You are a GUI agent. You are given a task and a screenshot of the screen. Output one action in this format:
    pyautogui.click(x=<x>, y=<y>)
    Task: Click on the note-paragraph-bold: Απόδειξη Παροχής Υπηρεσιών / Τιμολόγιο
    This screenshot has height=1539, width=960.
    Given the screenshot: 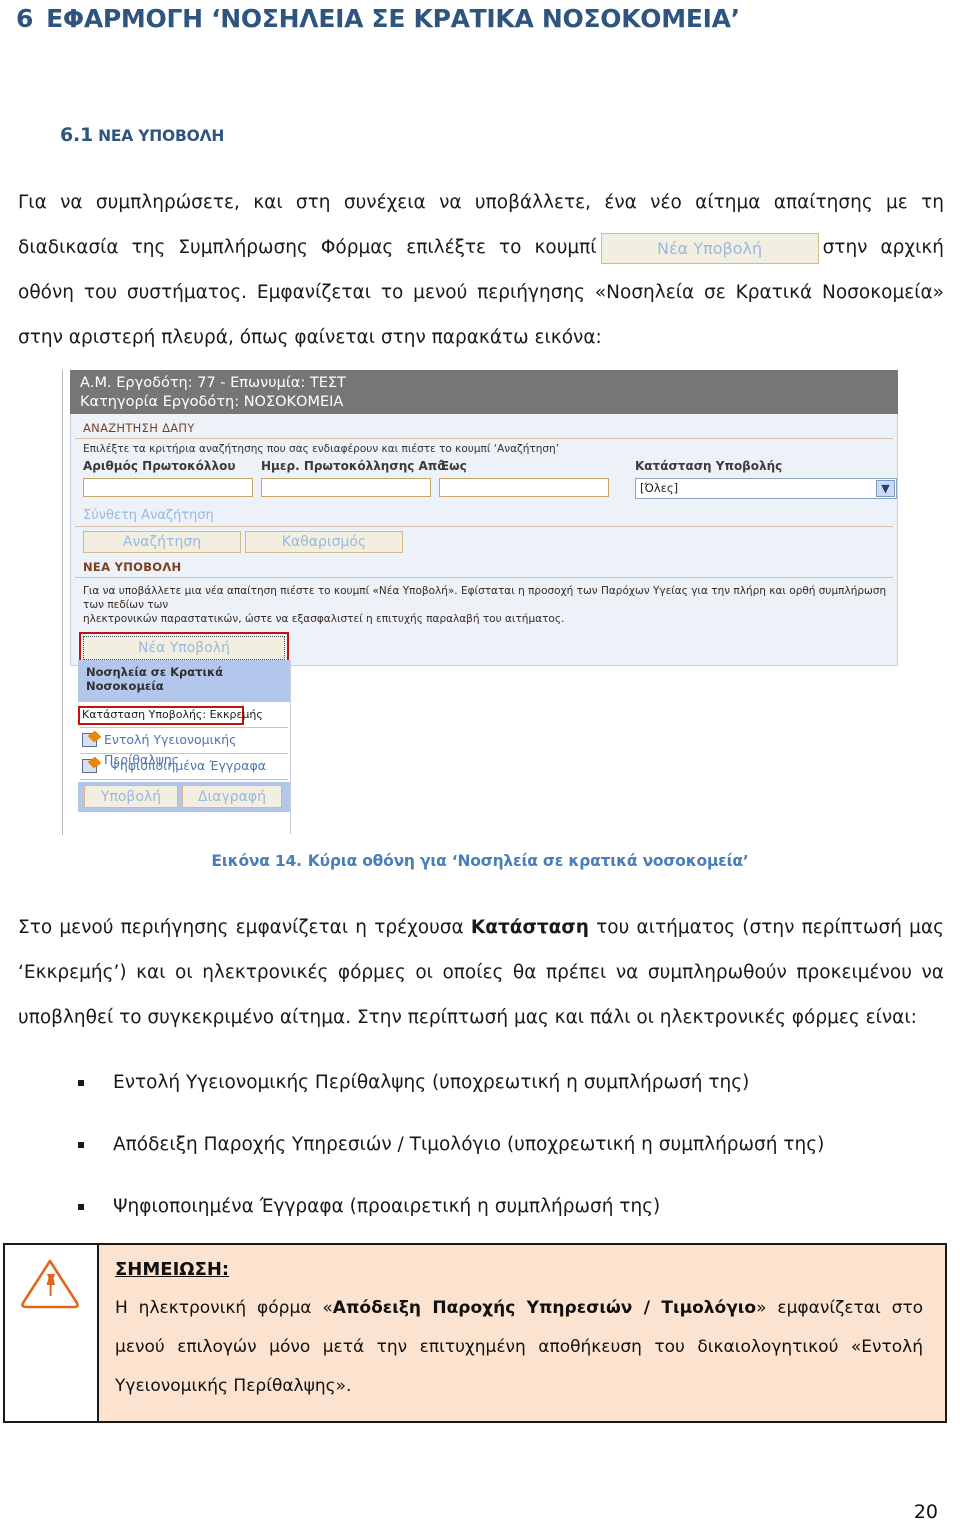 What is the action you would take?
    pyautogui.click(x=544, y=1308)
    